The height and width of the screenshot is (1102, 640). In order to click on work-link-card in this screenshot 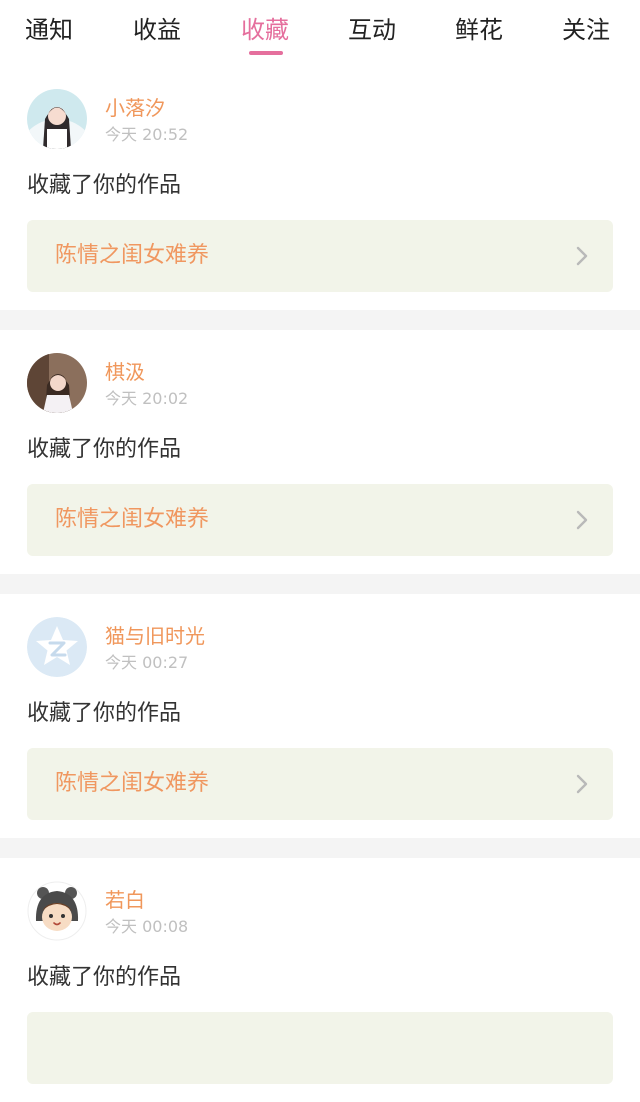, I will do `click(320, 1048)`.